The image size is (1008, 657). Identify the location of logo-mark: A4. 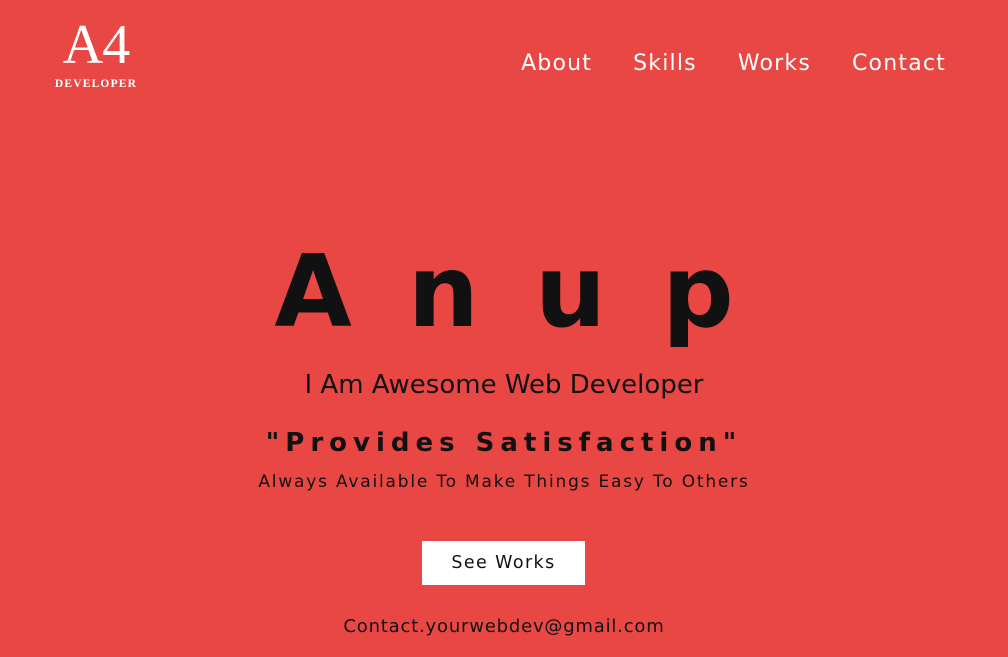
(96, 45).